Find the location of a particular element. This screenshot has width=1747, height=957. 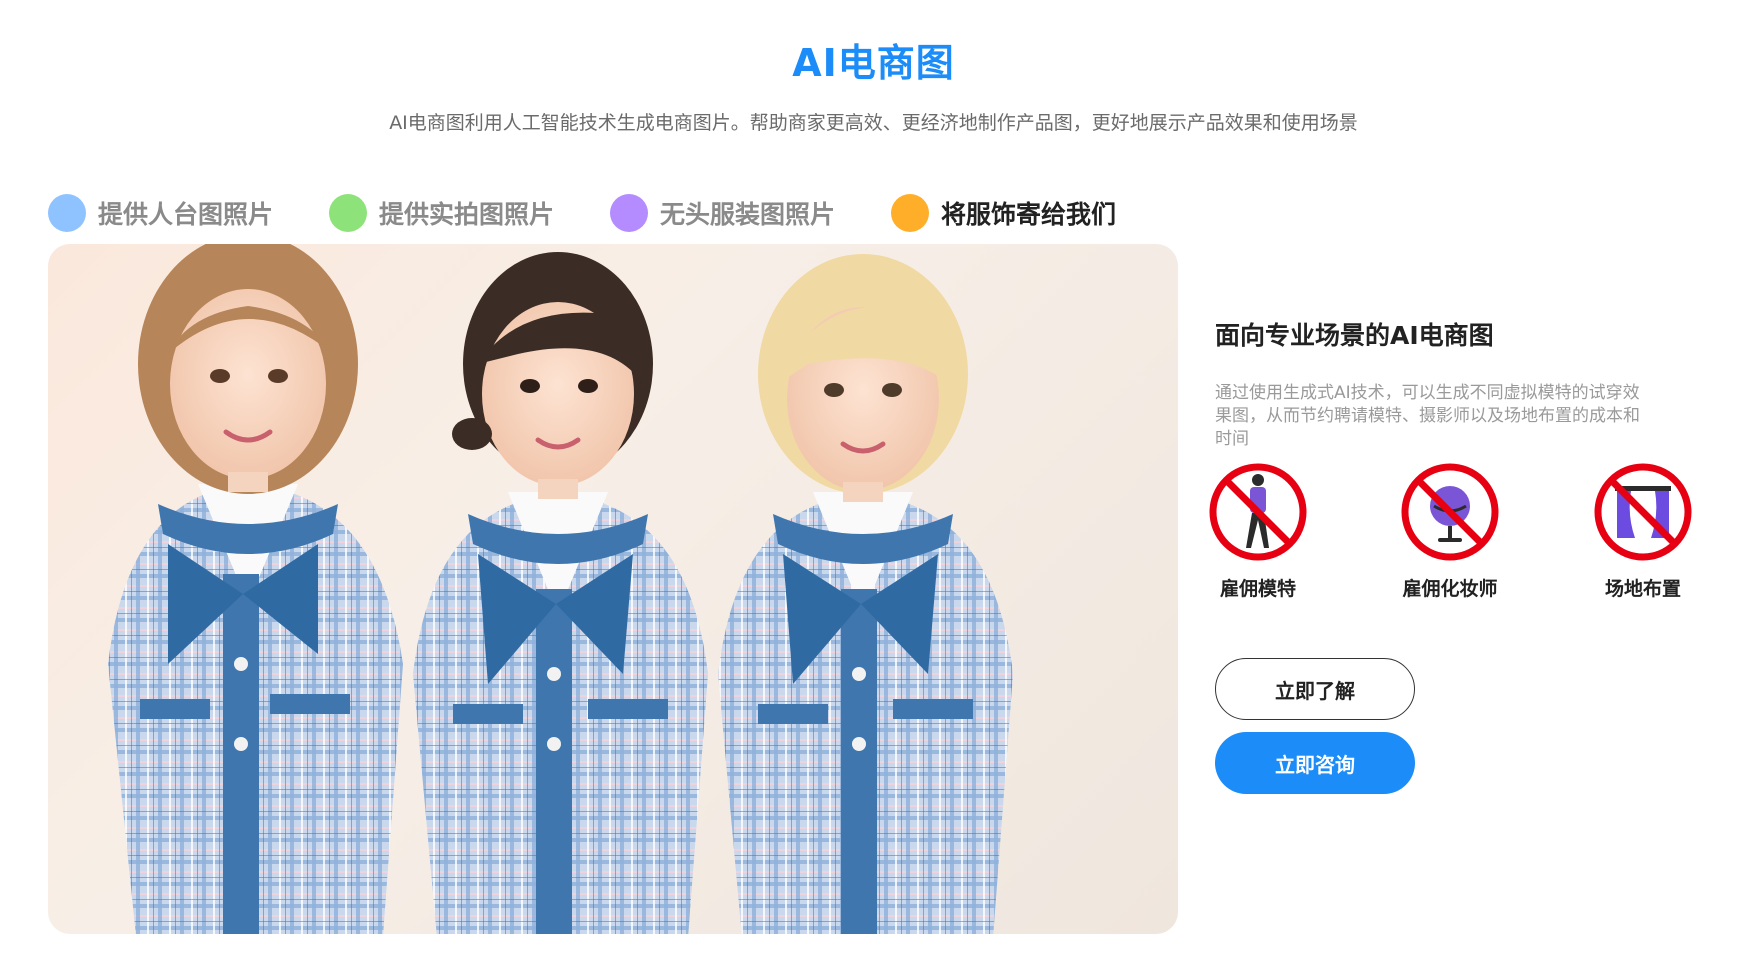

tab-label: 提供实拍图照片 is located at coordinates (467, 214).